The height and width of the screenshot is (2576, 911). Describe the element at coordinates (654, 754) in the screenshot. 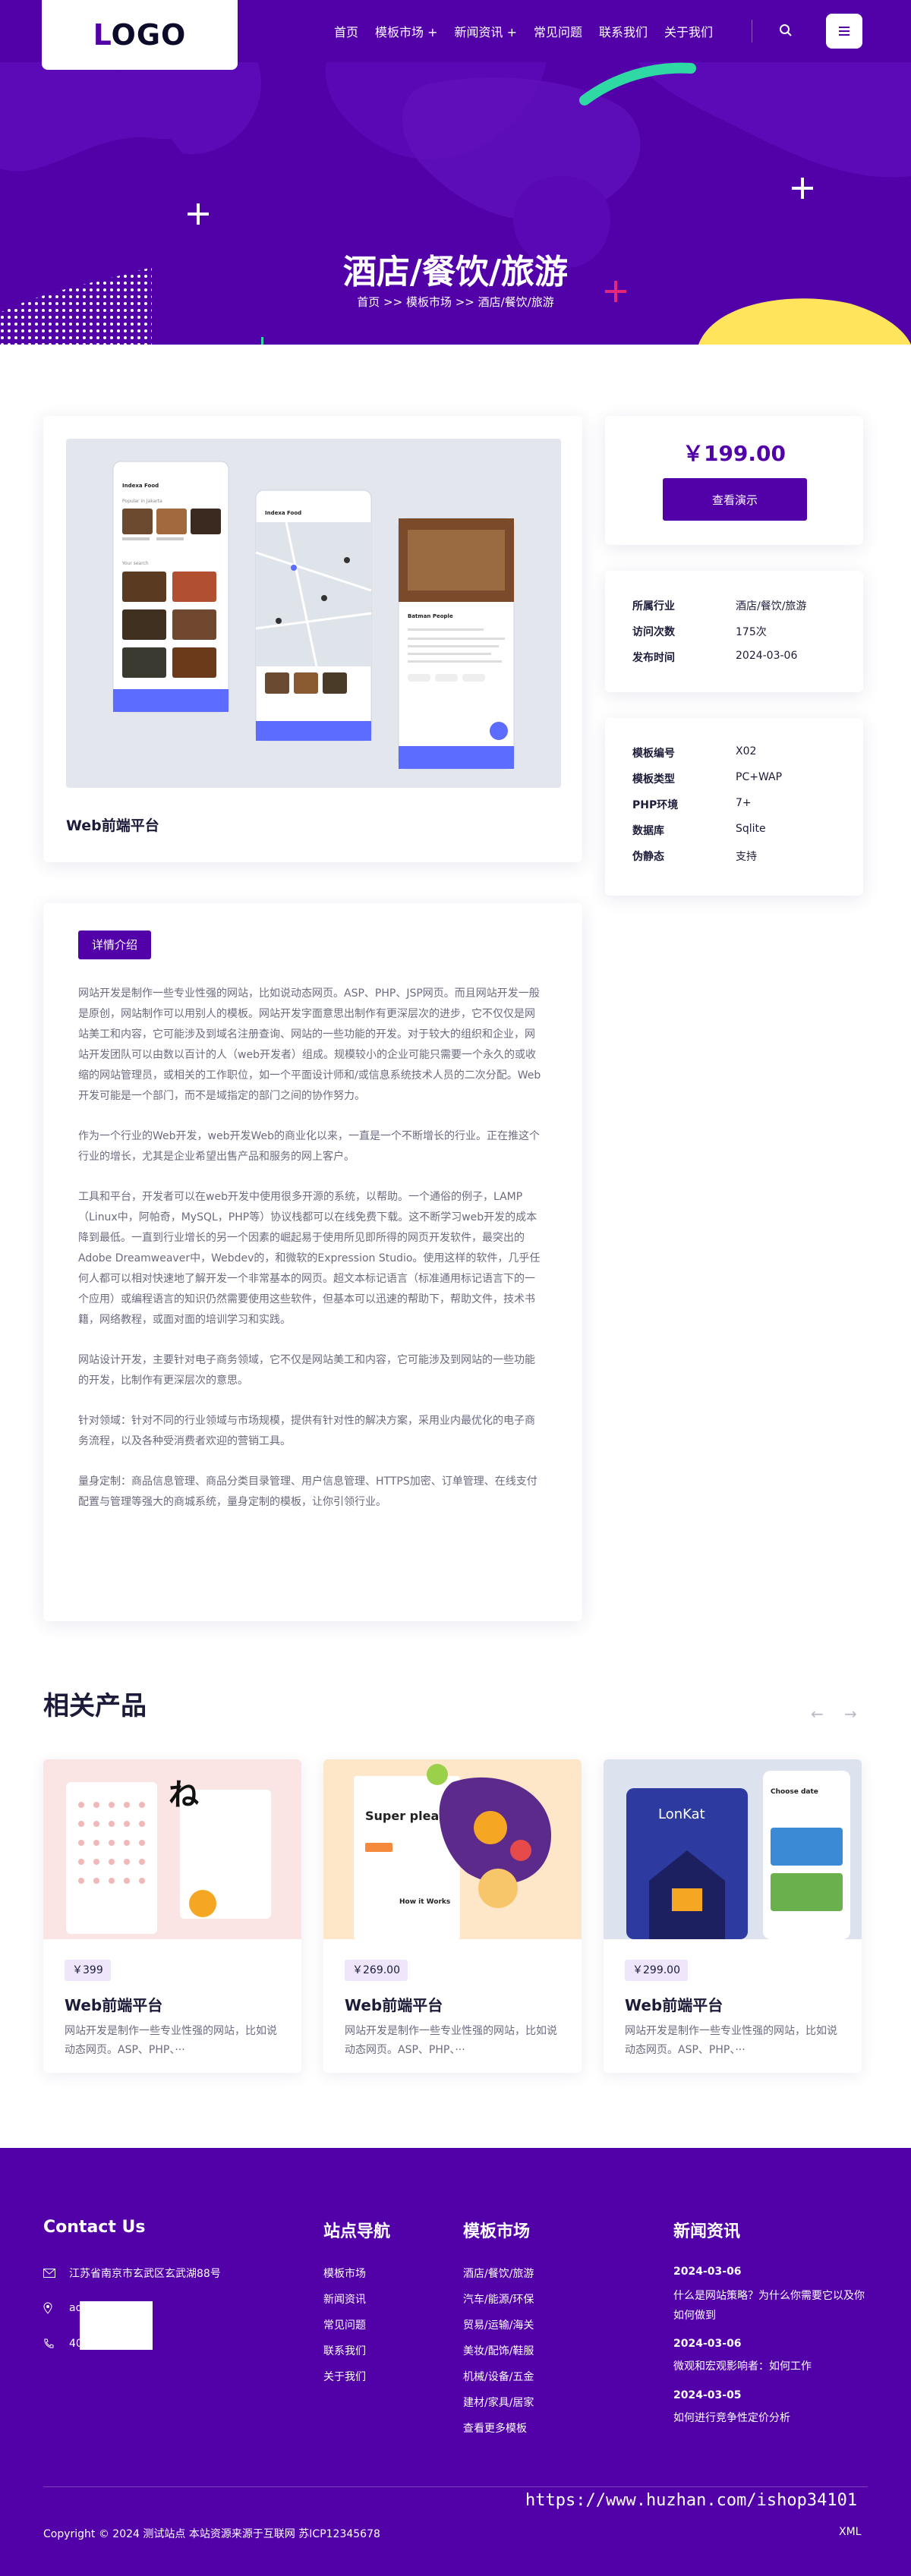

I see `info-label: 模板编号` at that location.